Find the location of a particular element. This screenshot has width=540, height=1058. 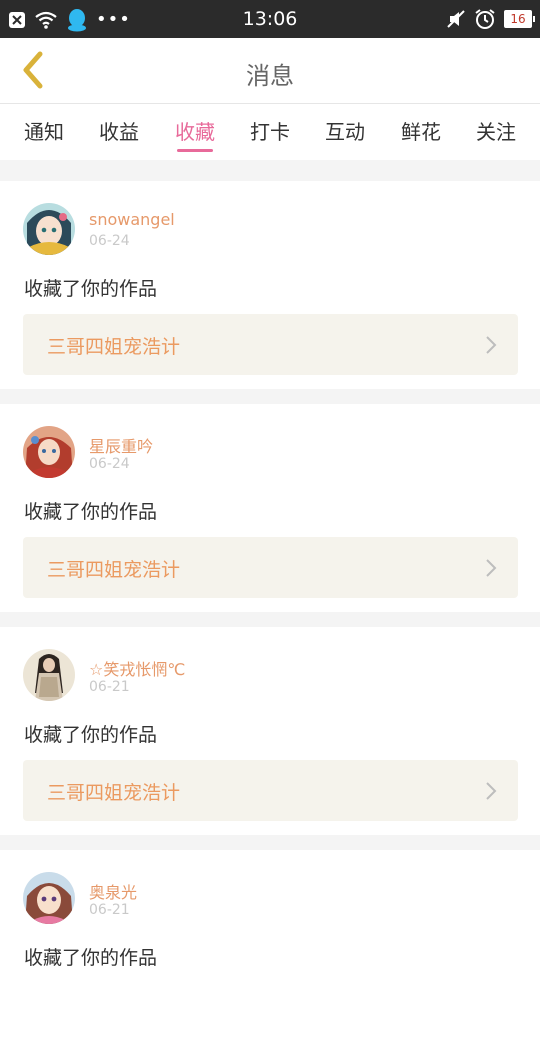

mute-icon is located at coordinates (456, 19).